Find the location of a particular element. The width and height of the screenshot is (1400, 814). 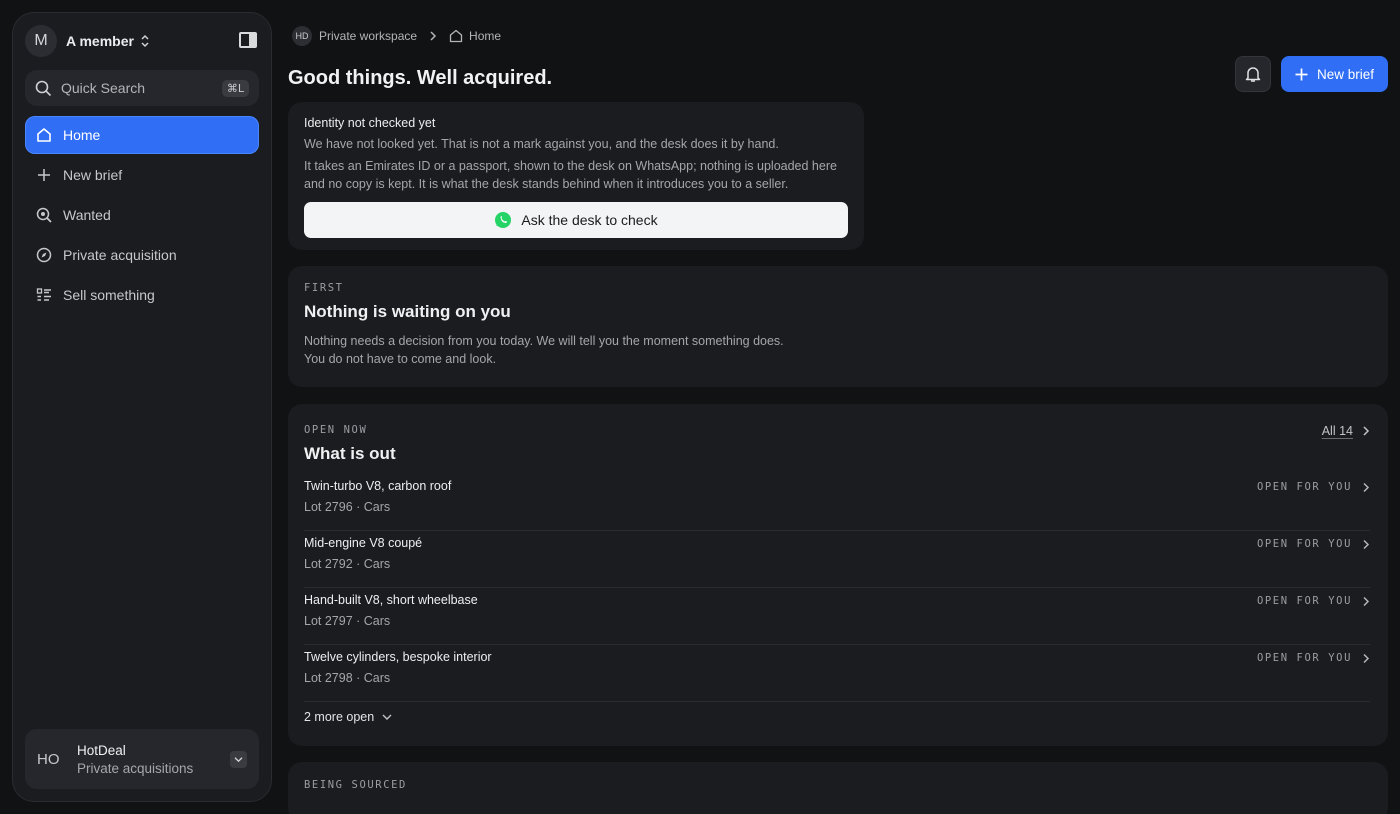

compass-icon is located at coordinates (44, 255).